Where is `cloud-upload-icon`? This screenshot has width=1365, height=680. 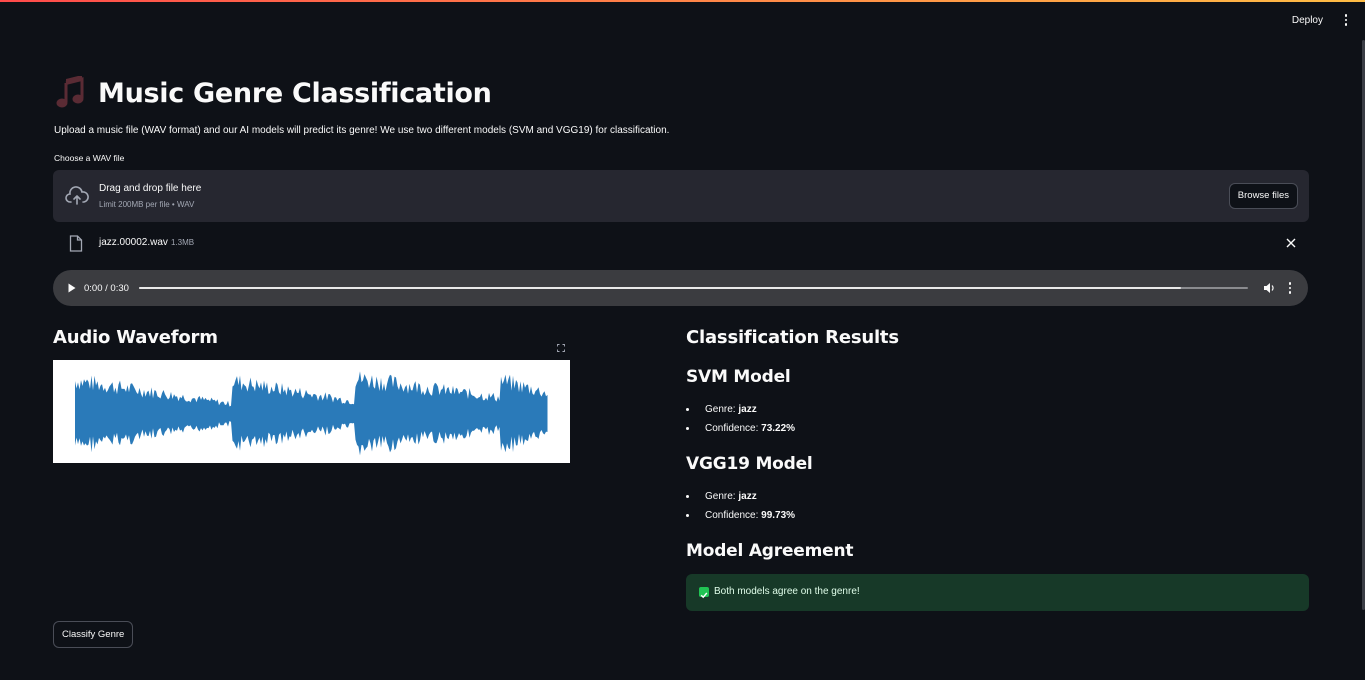
cloud-upload-icon is located at coordinates (77, 195).